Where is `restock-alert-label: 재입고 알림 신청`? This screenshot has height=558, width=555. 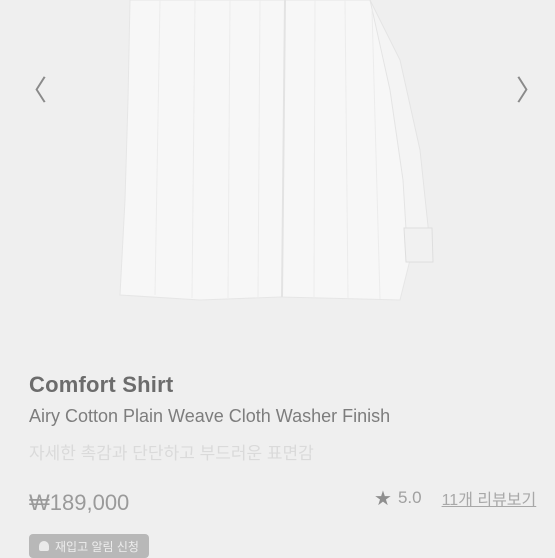
restock-alert-label: 재입고 알림 신청 is located at coordinates (97, 546).